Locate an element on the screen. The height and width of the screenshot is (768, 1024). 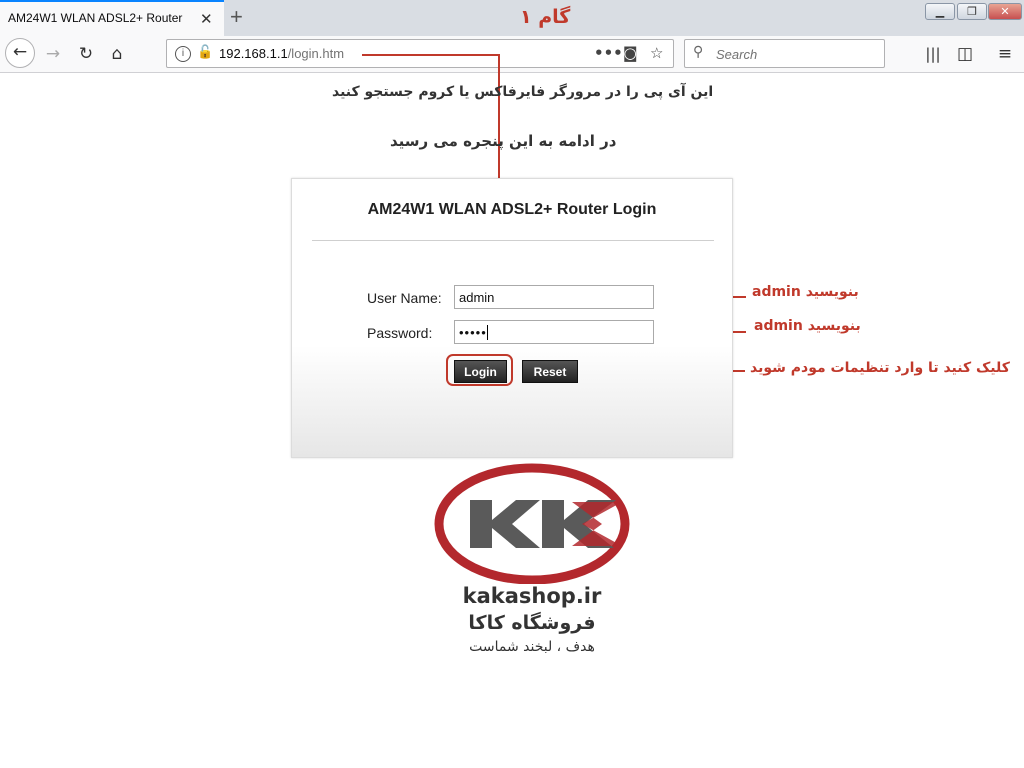
annotation-line-url-vertical is located at coordinates (499, 116).